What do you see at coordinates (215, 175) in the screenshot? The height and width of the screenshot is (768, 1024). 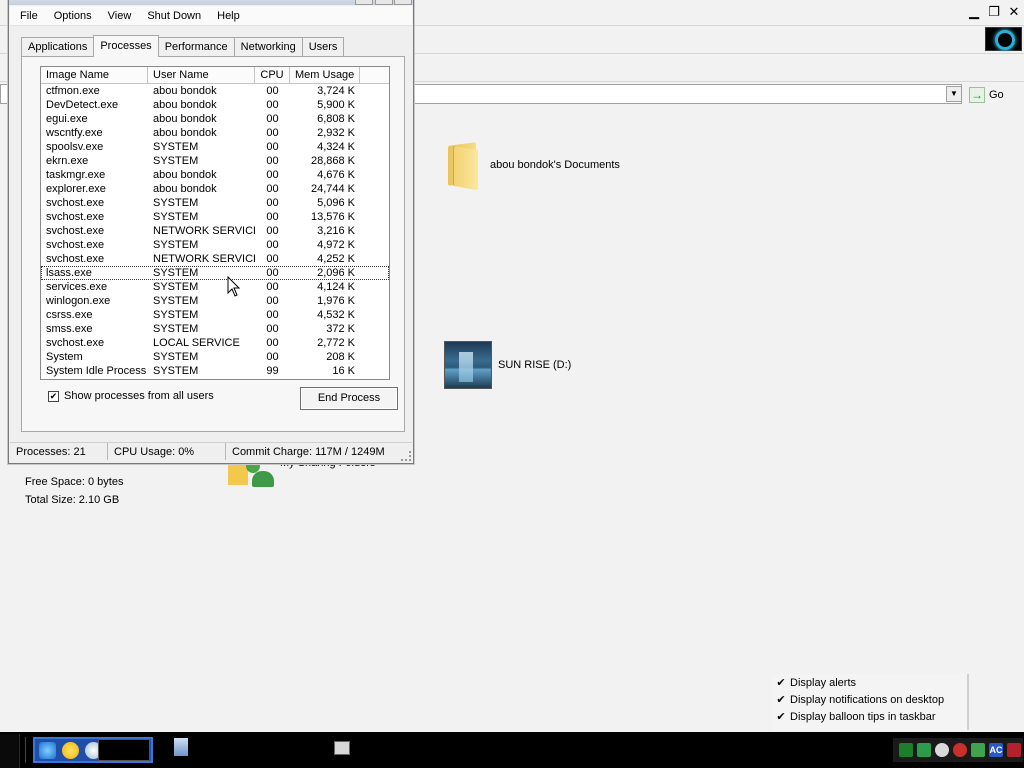 I see `process-row: taskmgr.exe abou bondok 00 4,676 K` at bounding box center [215, 175].